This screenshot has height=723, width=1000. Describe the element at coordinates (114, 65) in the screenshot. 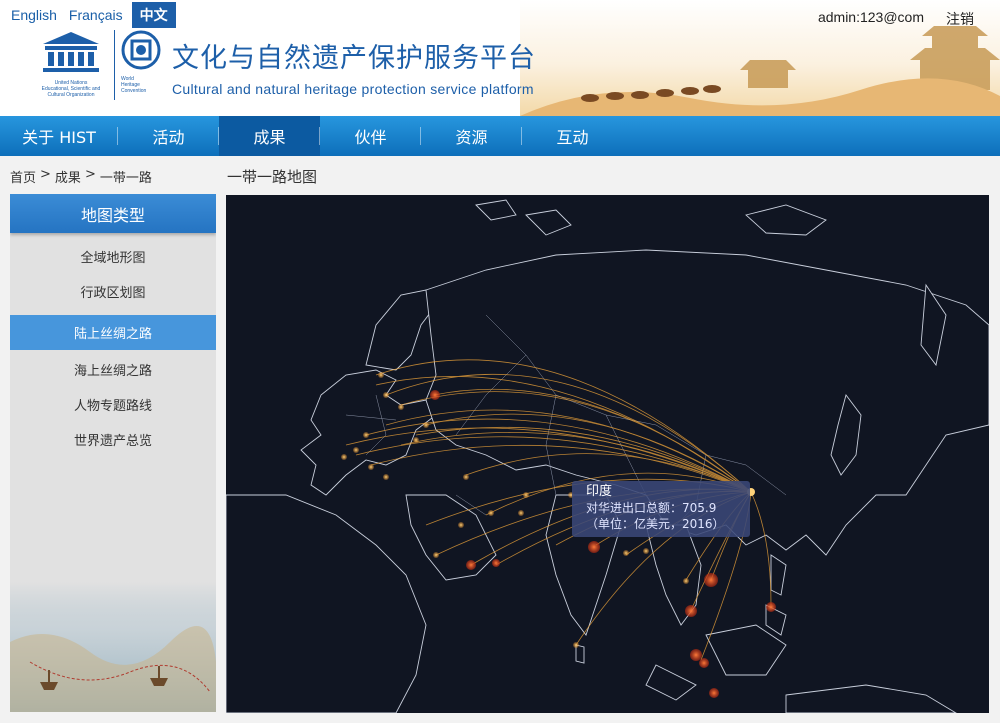

I see `logo-divider` at that location.